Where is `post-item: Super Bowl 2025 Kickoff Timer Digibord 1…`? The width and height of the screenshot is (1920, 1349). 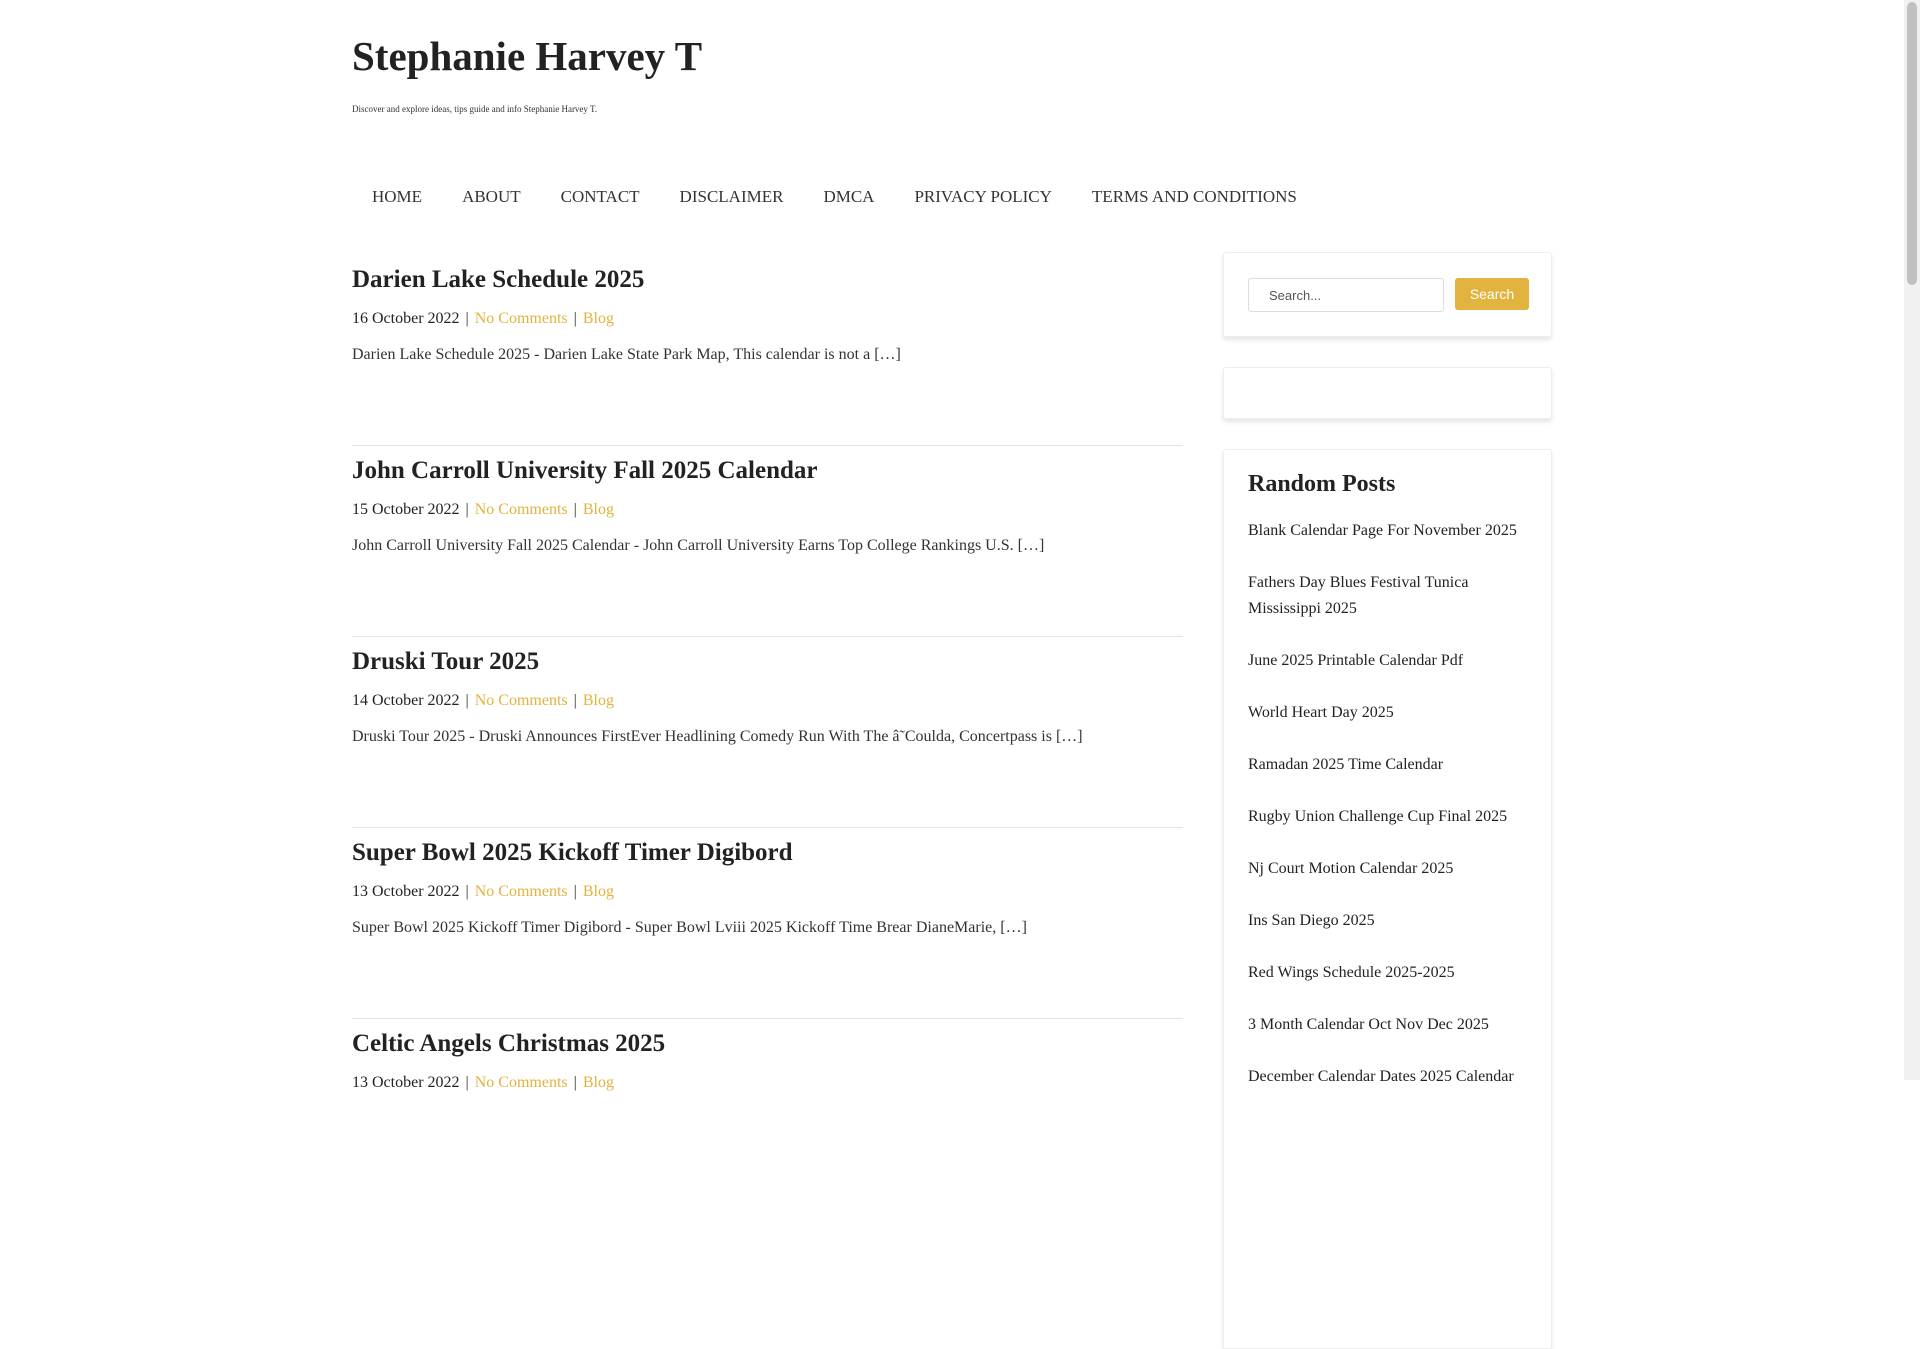 post-item: Super Bowl 2025 Kickoff Timer Digibord 1… is located at coordinates (767, 923).